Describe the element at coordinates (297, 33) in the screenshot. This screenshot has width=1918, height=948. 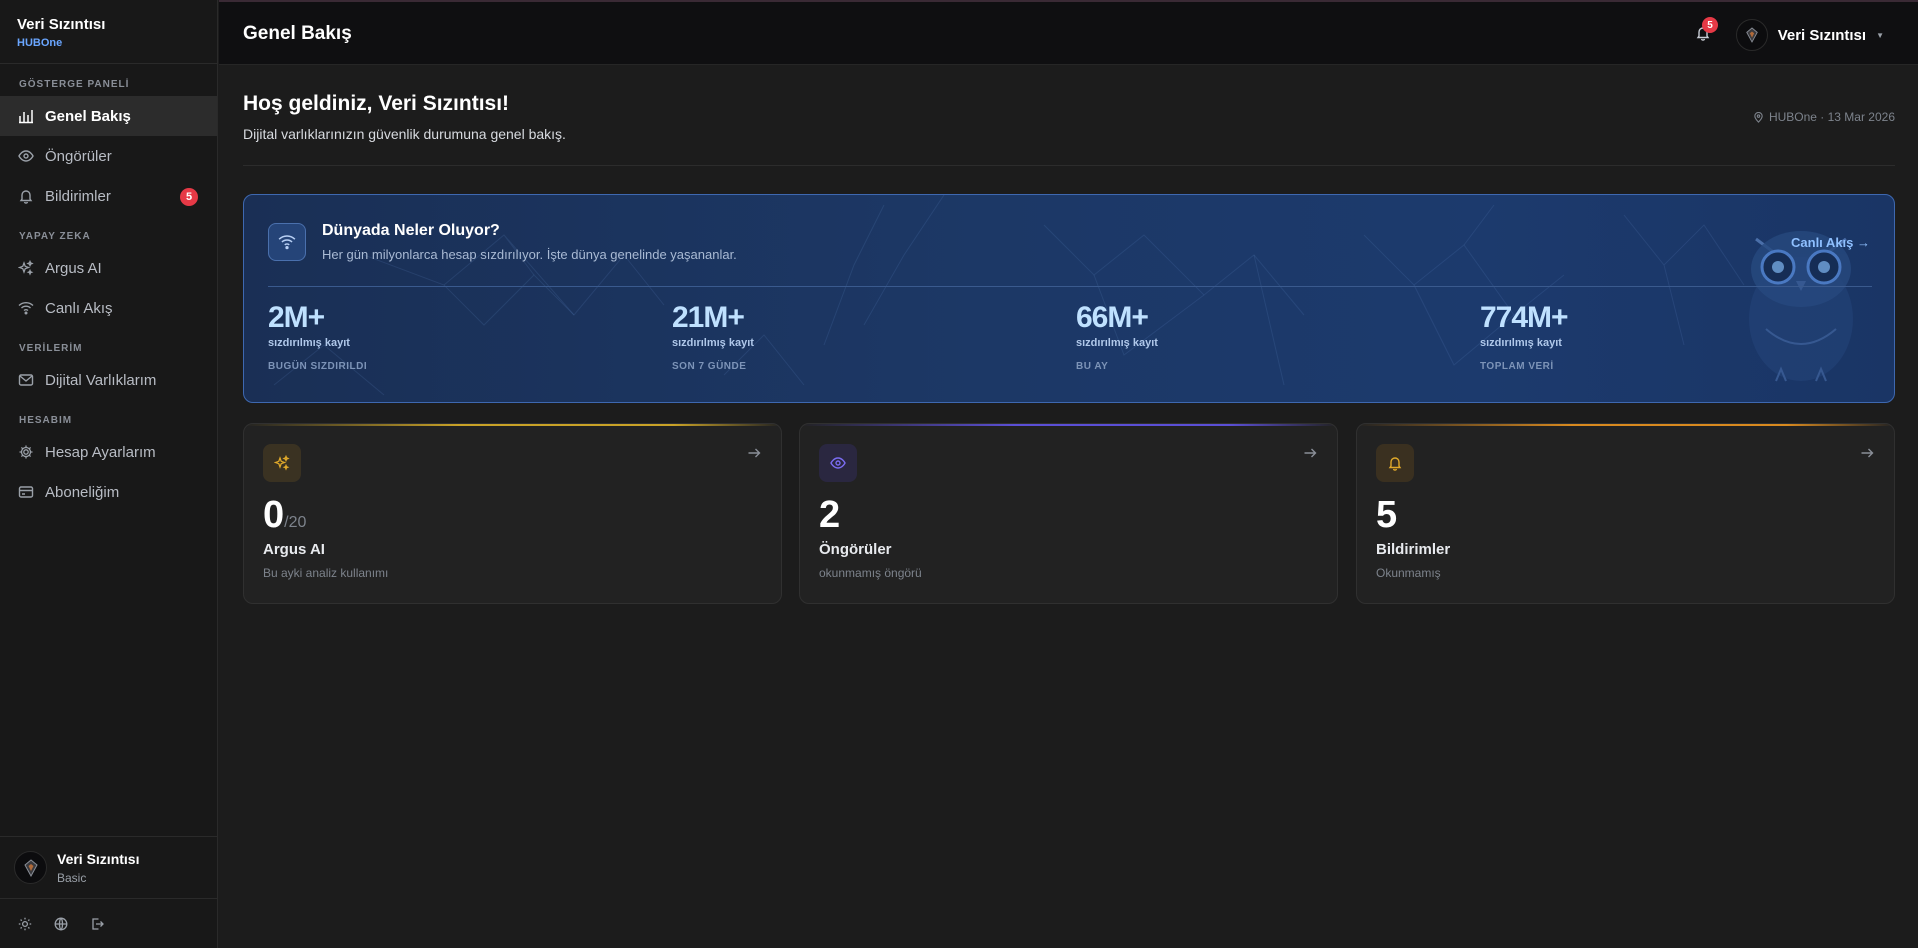
I see `page-title: Genel Bakış` at that location.